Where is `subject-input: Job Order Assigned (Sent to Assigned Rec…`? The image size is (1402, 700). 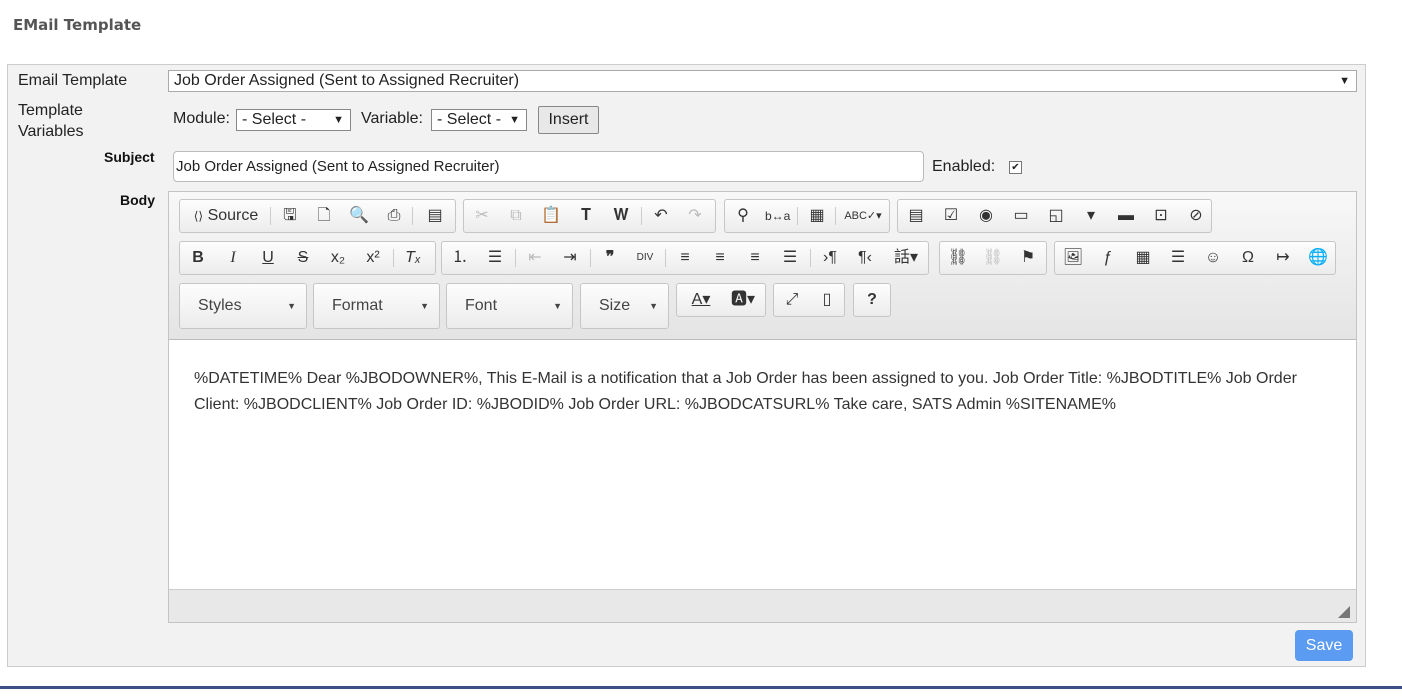
subject-input: Job Order Assigned (Sent to Assigned Rec… is located at coordinates (548, 166).